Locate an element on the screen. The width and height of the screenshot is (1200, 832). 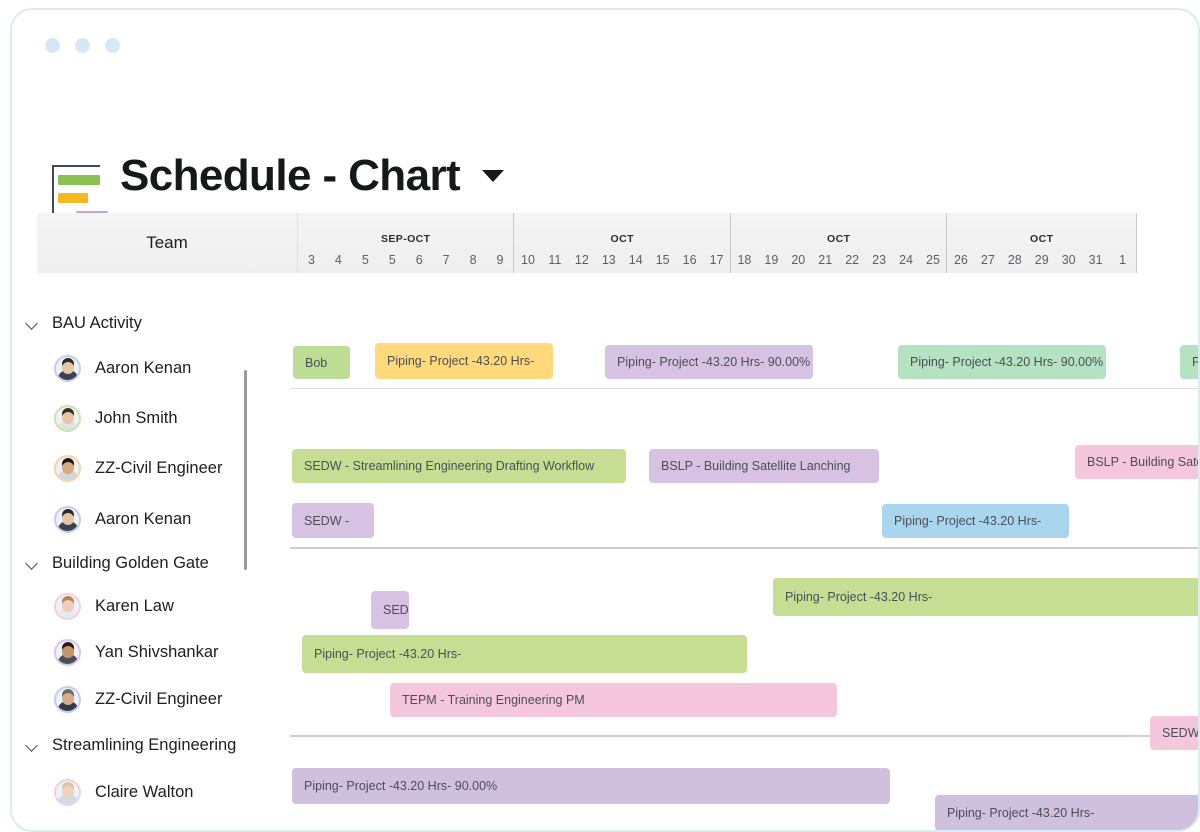
sidebar-group-bau-activity: BAU Activity is located at coordinates (151, 323).